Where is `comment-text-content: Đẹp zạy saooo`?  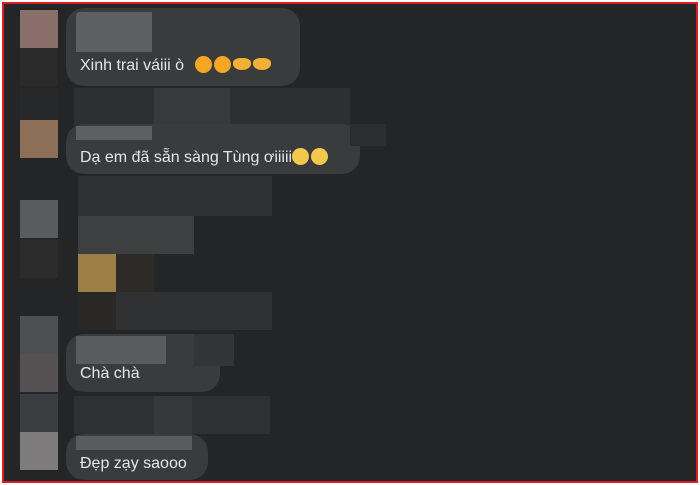 comment-text-content: Đẹp zạy saooo is located at coordinates (133, 463).